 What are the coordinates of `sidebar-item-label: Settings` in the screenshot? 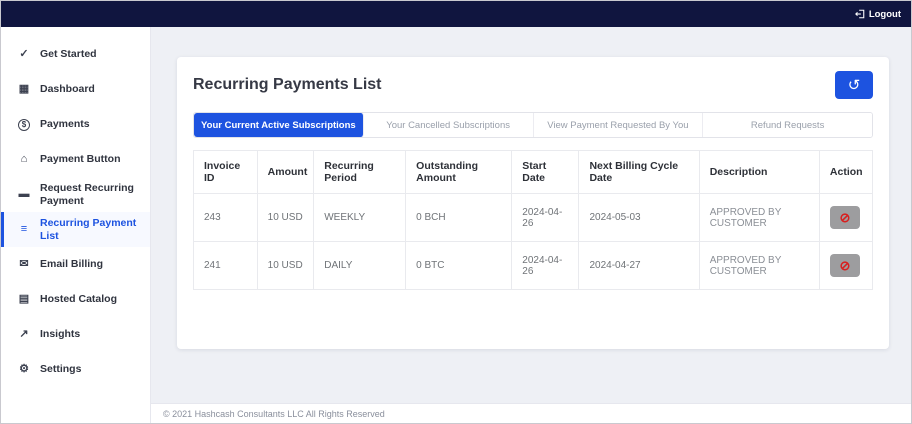 It's located at (61, 369).